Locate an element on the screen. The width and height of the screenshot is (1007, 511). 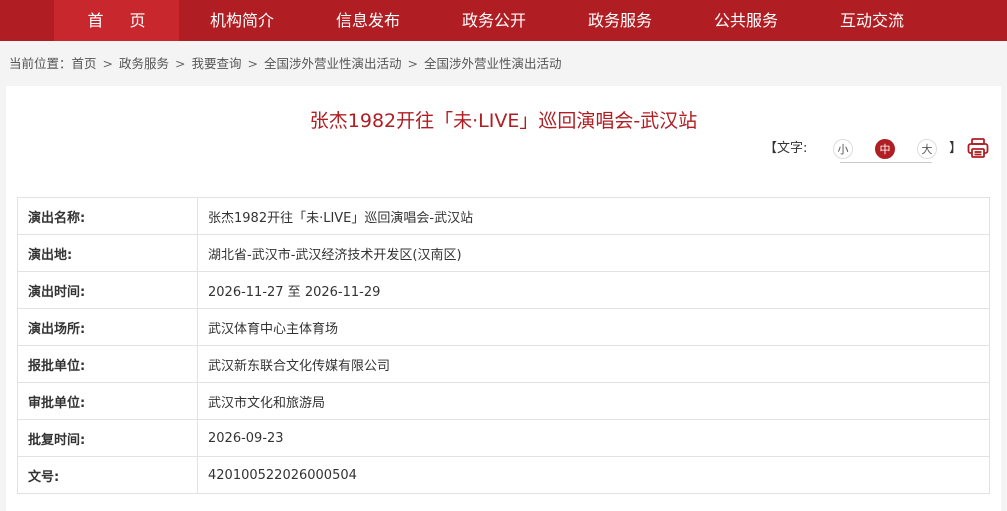
nav-item-home: 首页 is located at coordinates (116, 20).